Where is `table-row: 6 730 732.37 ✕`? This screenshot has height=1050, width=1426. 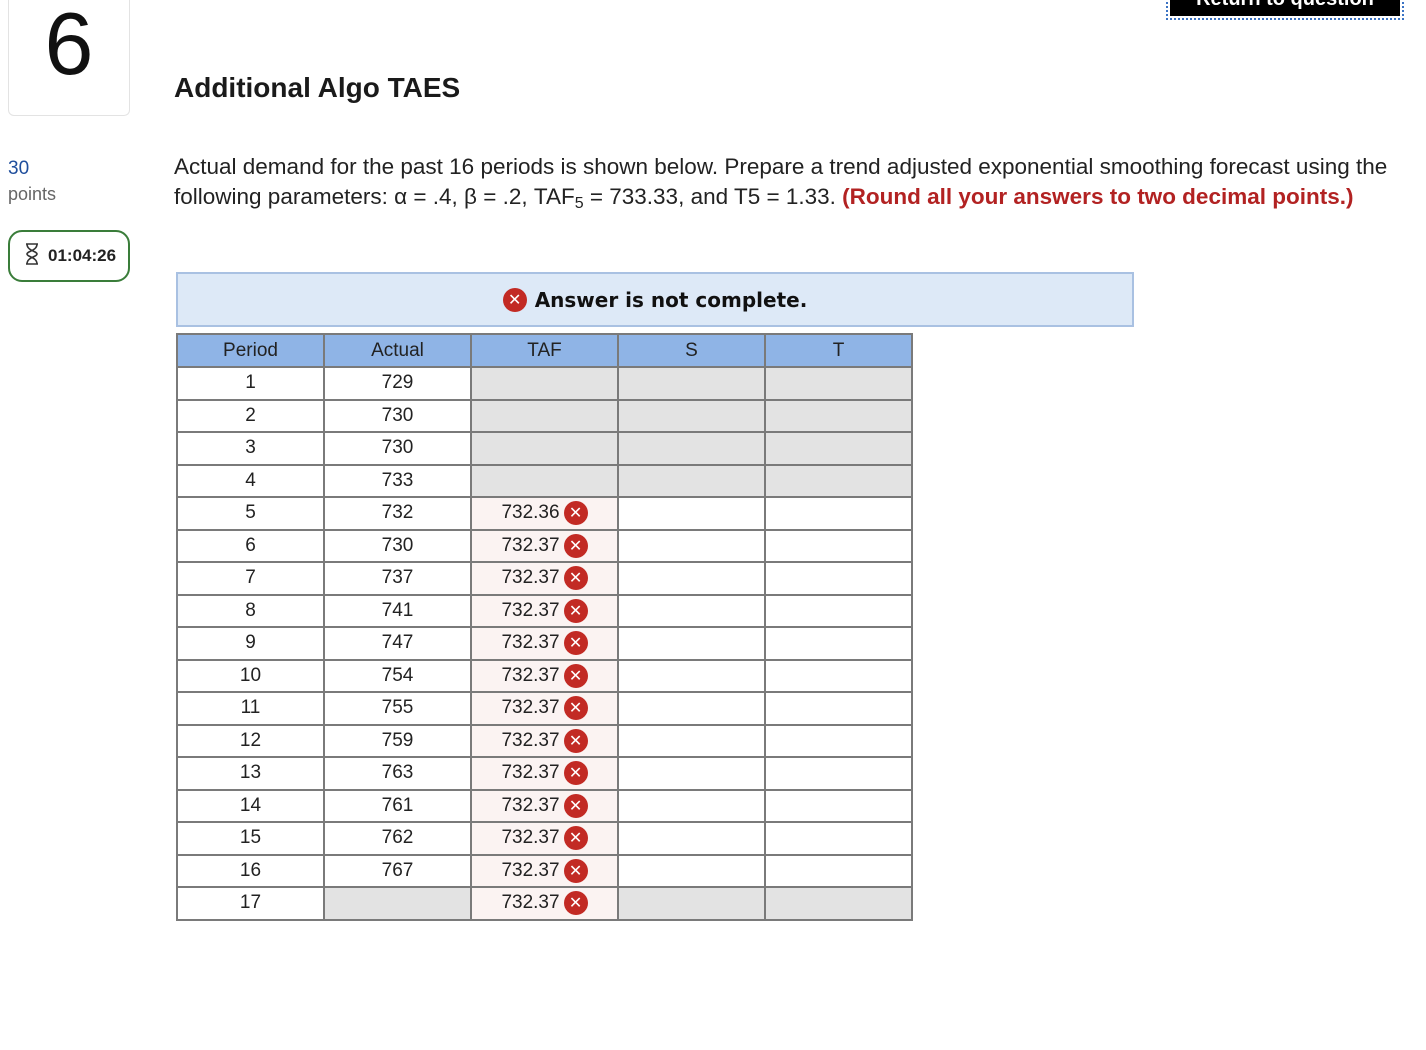
table-row: 6 730 732.37 ✕ is located at coordinates (544, 545).